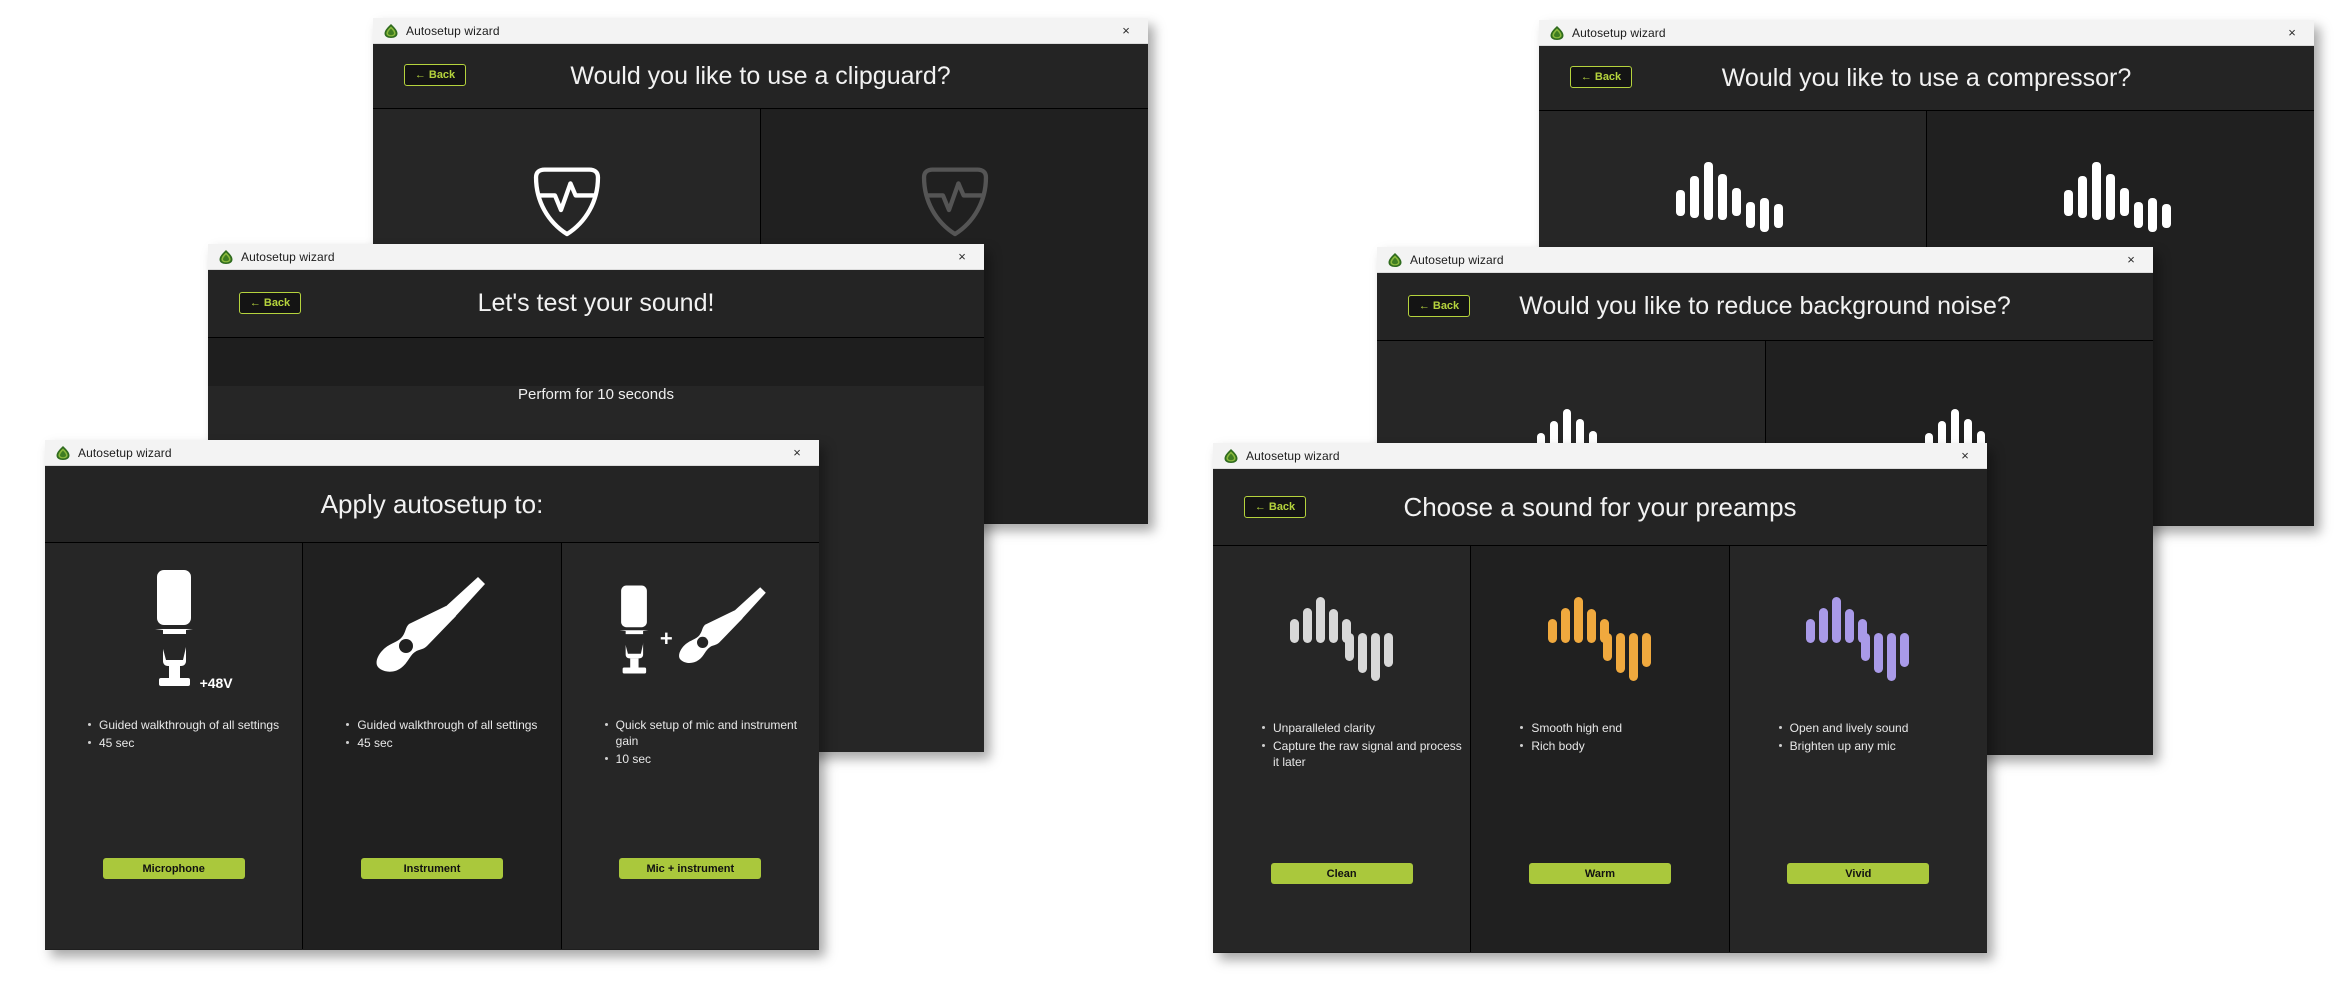 This screenshot has height=1002, width=2336. I want to click on list-item: Smooth high end, so click(1570, 728).